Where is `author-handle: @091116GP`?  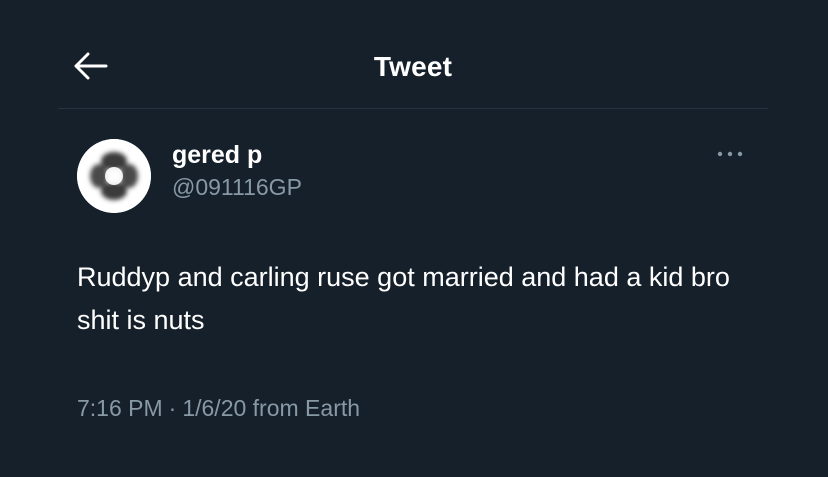 author-handle: @091116GP is located at coordinates (237, 187).